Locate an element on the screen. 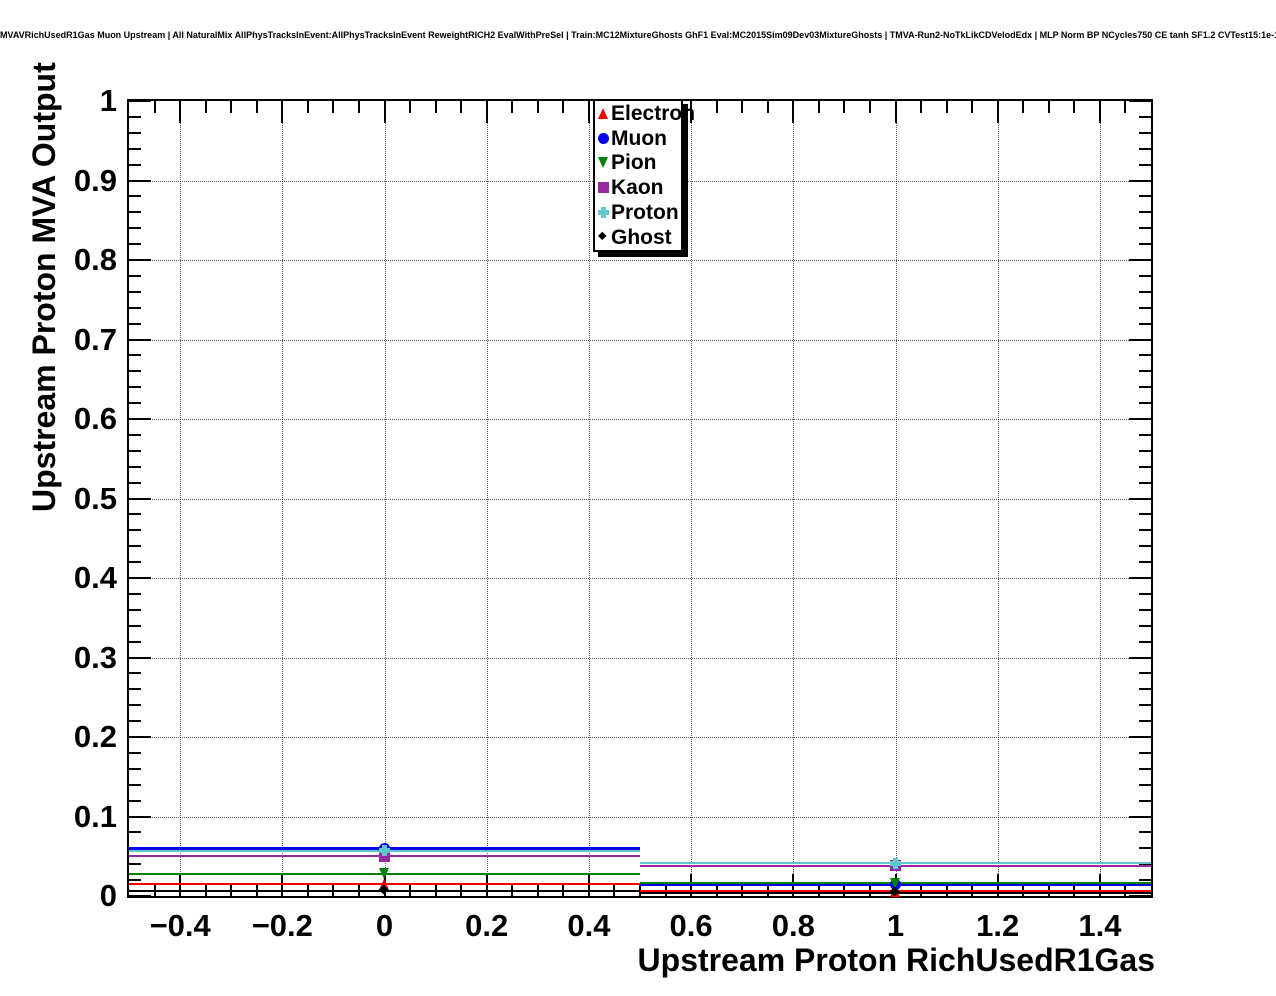 The width and height of the screenshot is (1276, 996). x-tick-label: 0.6 is located at coordinates (691, 925).